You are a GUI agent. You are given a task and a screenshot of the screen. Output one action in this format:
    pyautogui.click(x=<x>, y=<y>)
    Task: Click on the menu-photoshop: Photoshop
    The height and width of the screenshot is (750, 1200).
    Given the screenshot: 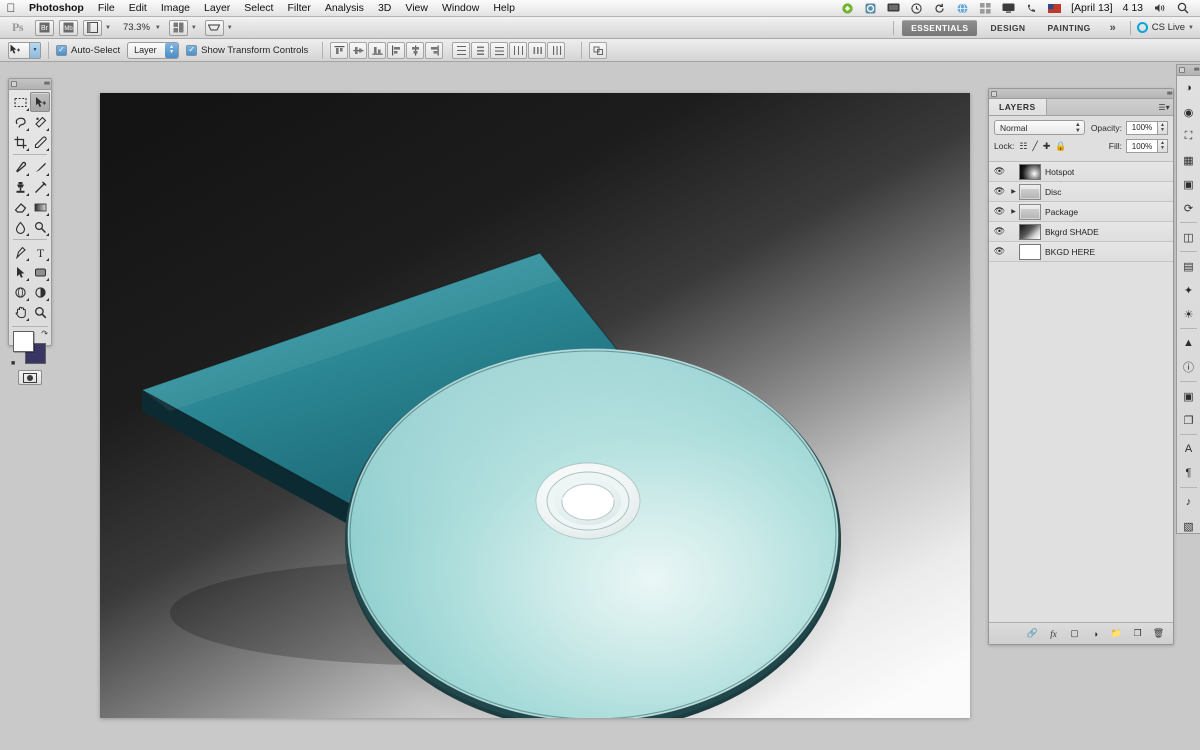 What is the action you would take?
    pyautogui.click(x=56, y=8)
    